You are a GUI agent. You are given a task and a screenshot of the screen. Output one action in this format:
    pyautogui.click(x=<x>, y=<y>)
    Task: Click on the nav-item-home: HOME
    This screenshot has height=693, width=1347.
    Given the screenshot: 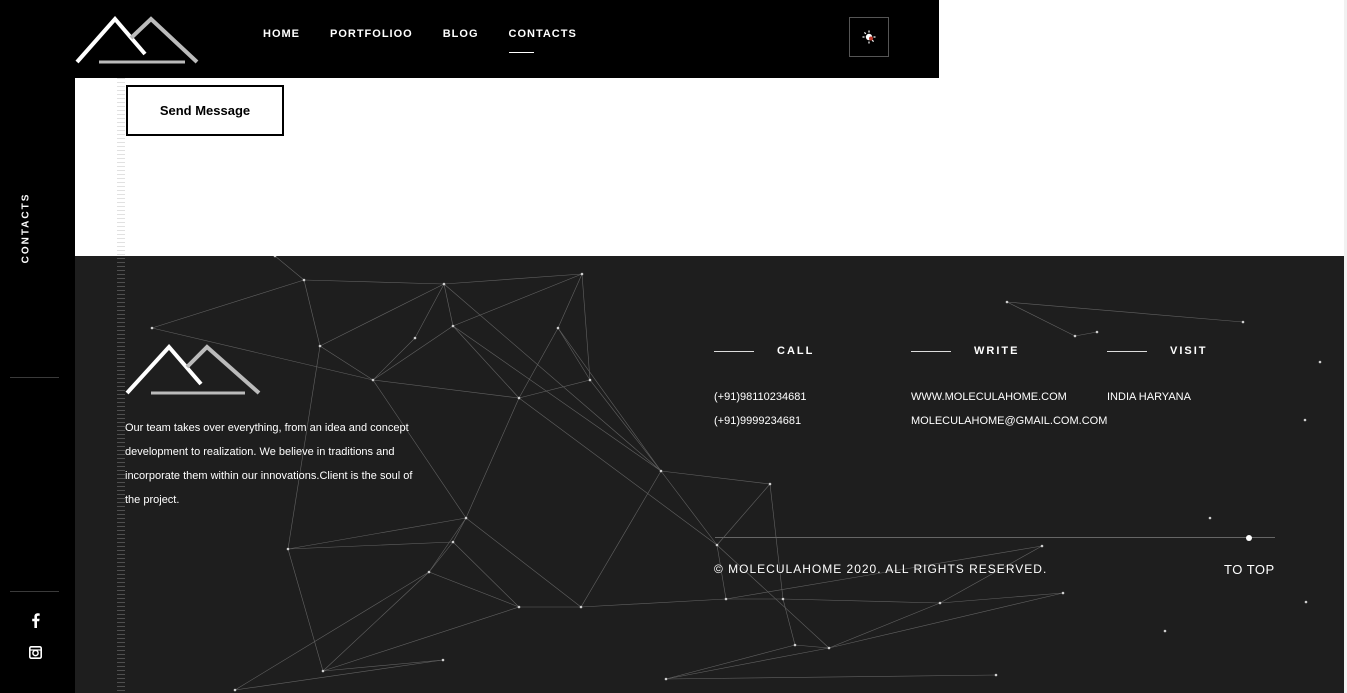 What is the action you would take?
    pyautogui.click(x=281, y=34)
    